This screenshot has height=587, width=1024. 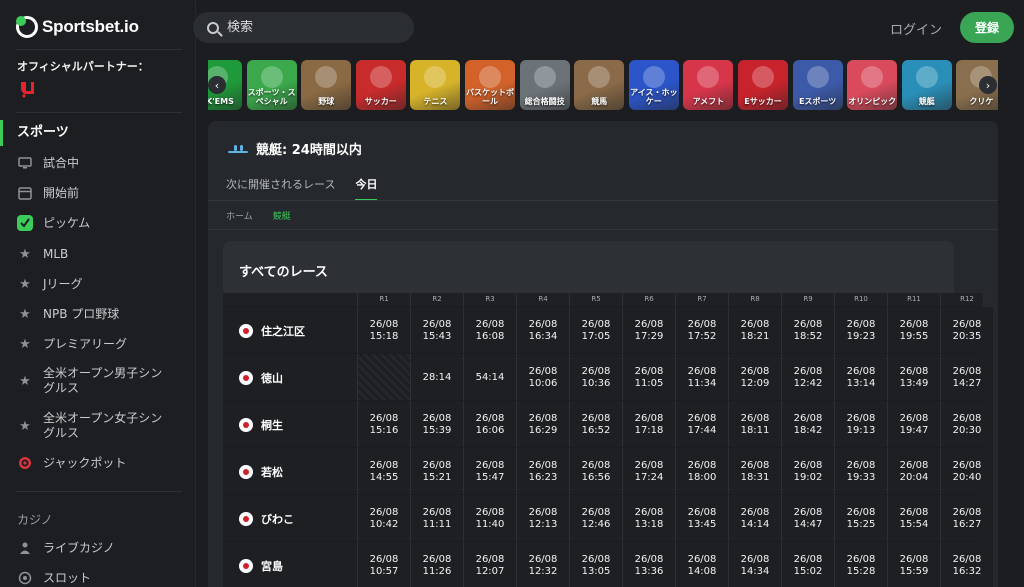 What do you see at coordinates (489, 424) in the screenshot?
I see `race-time-cell: 26/08 16:06` at bounding box center [489, 424].